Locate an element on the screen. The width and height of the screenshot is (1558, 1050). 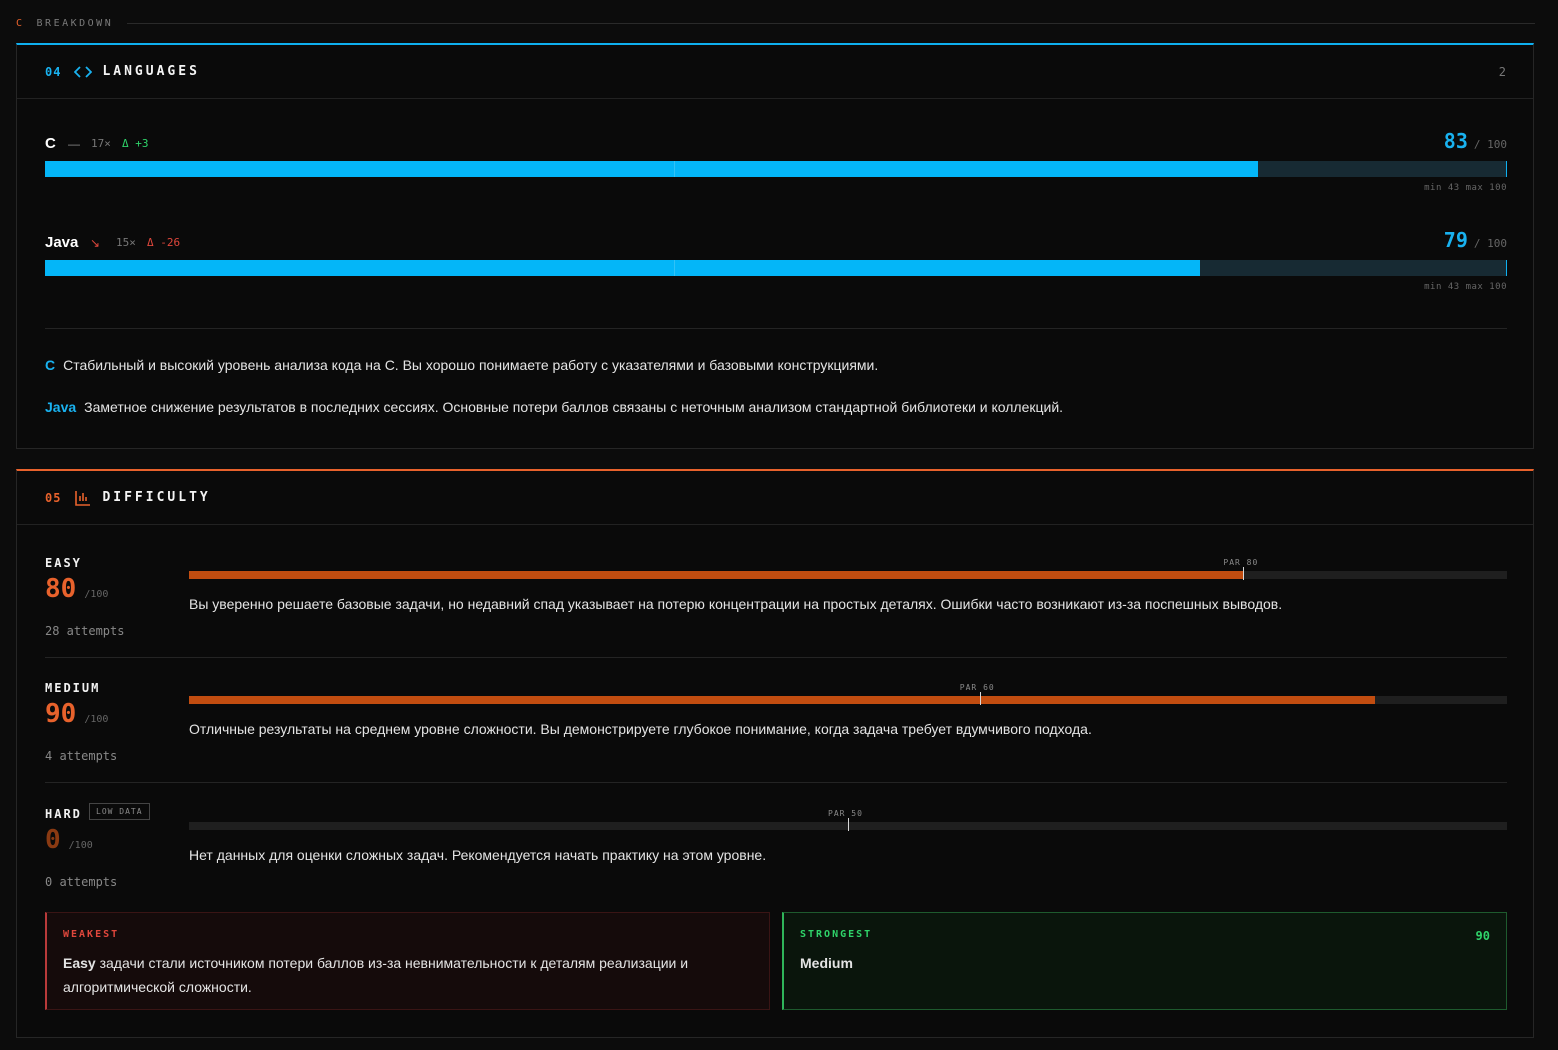
language-row-java: Java ↘ 15× Δ -26 79 / 100 min 43 max 100 is located at coordinates (776, 266).